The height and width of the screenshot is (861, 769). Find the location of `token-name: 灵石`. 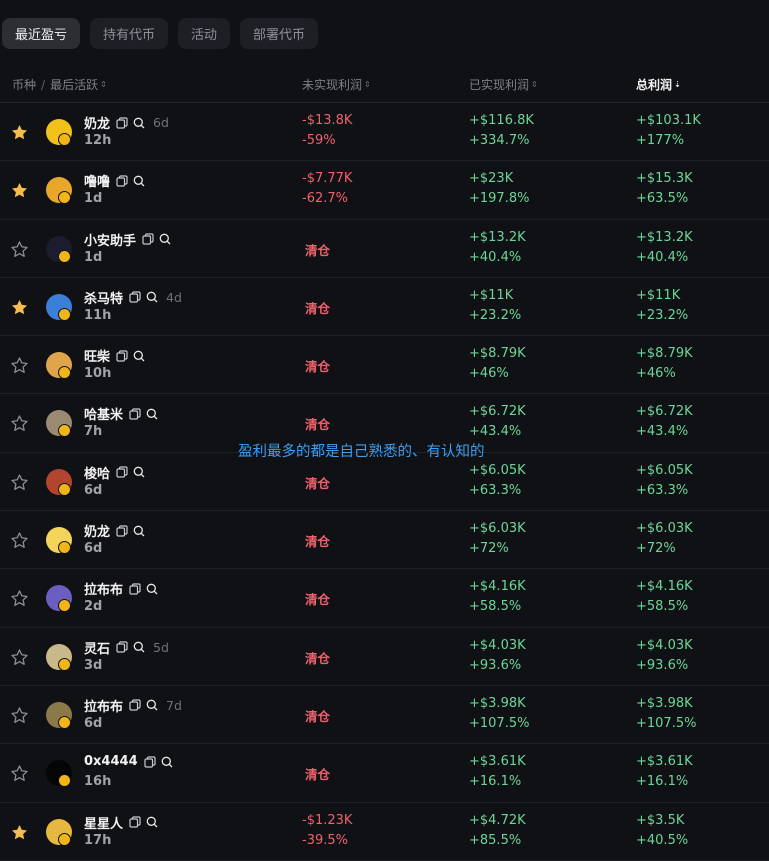

token-name: 灵石 is located at coordinates (97, 647).